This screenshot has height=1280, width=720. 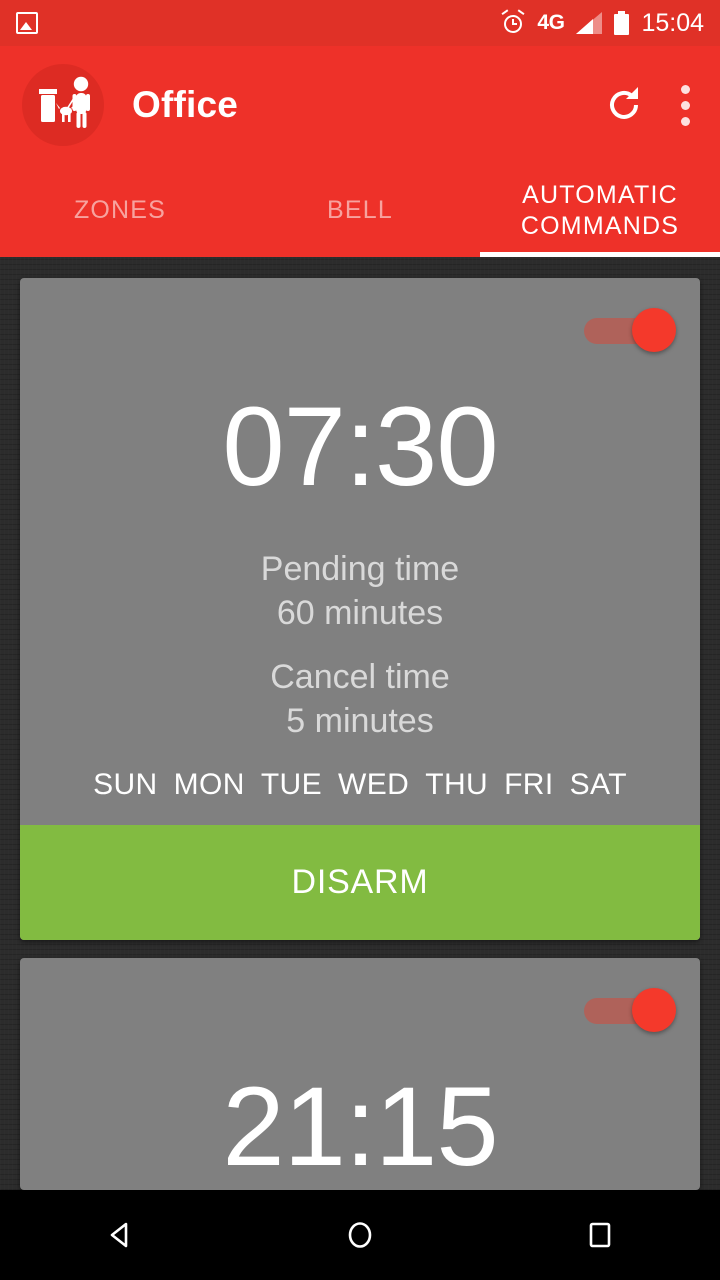 I want to click on status-bar: 4G 15:04, so click(x=360, y=23).